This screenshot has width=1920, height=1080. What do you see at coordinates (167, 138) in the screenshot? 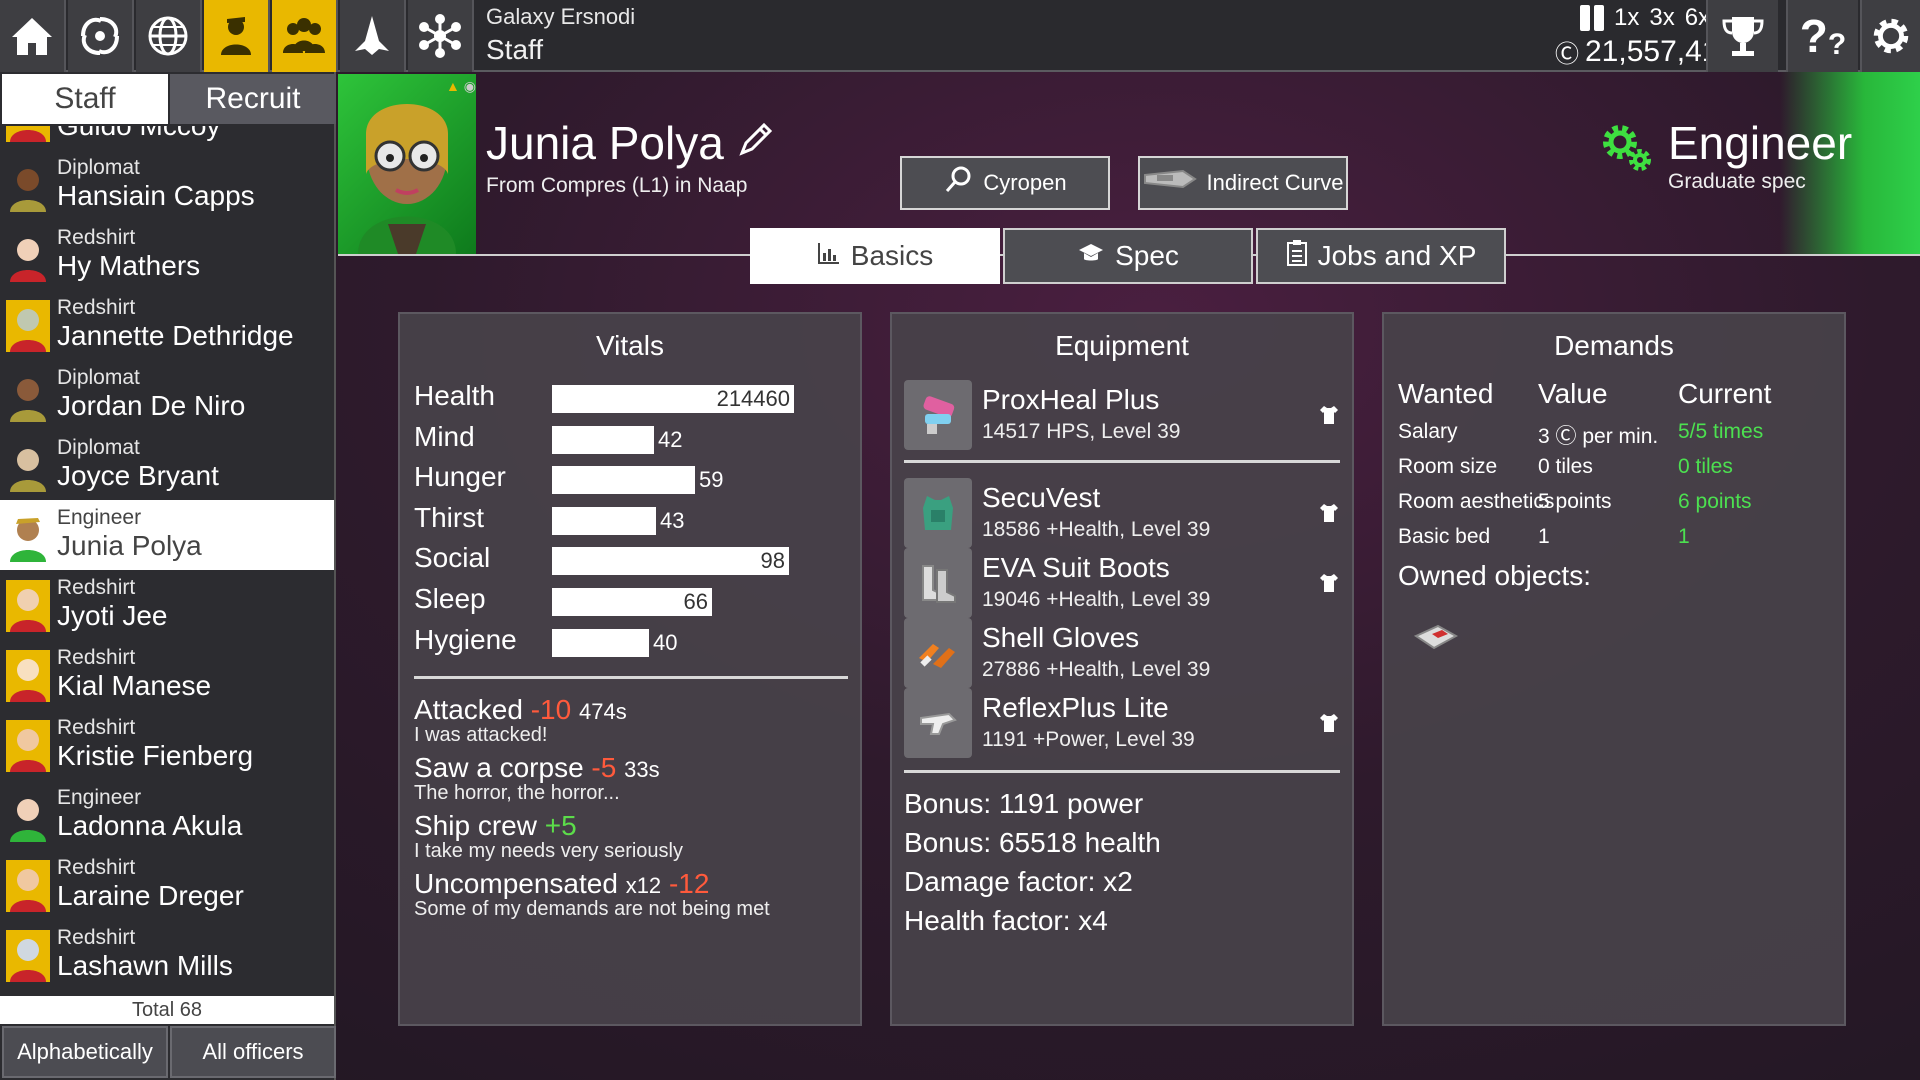
I see `list-item: Redshirt Guido Mccoy` at bounding box center [167, 138].